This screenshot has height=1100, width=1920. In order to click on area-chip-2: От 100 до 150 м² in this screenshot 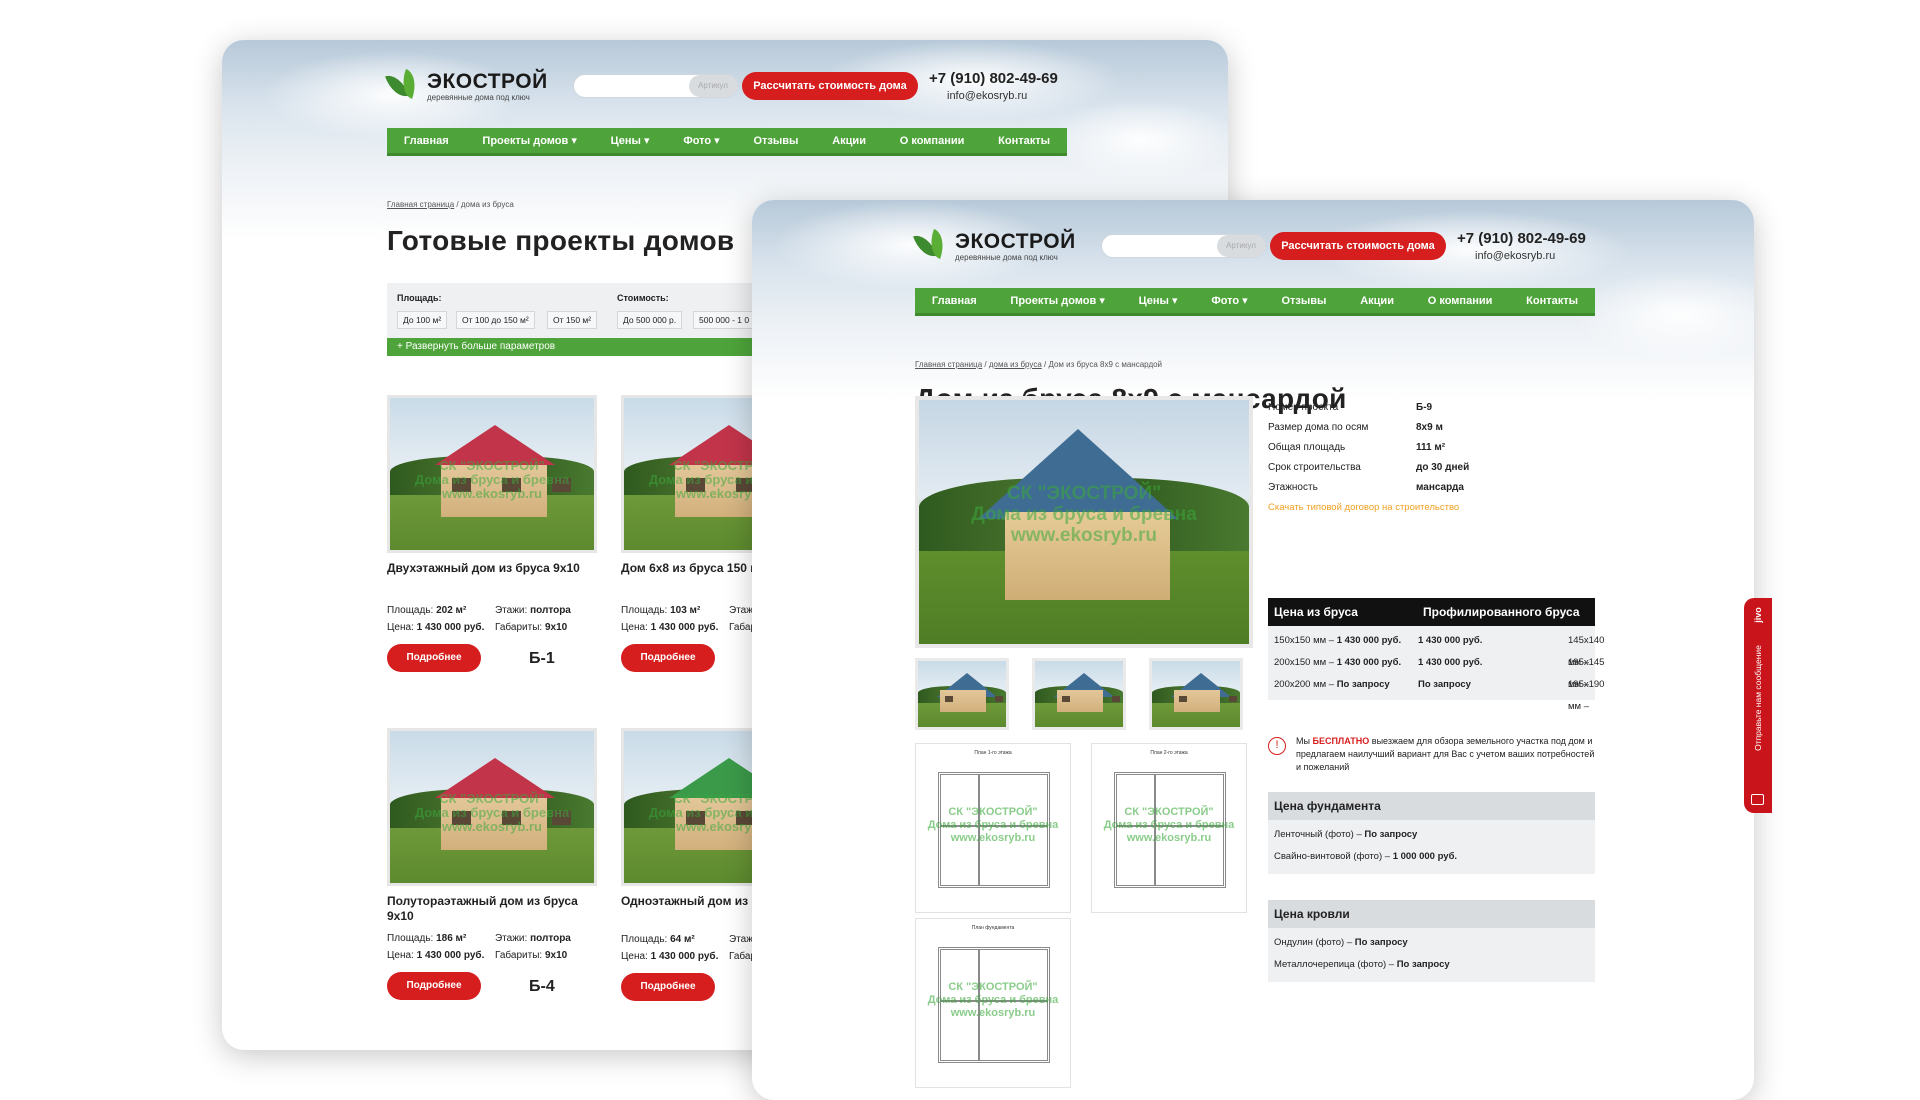, I will do `click(495, 320)`.